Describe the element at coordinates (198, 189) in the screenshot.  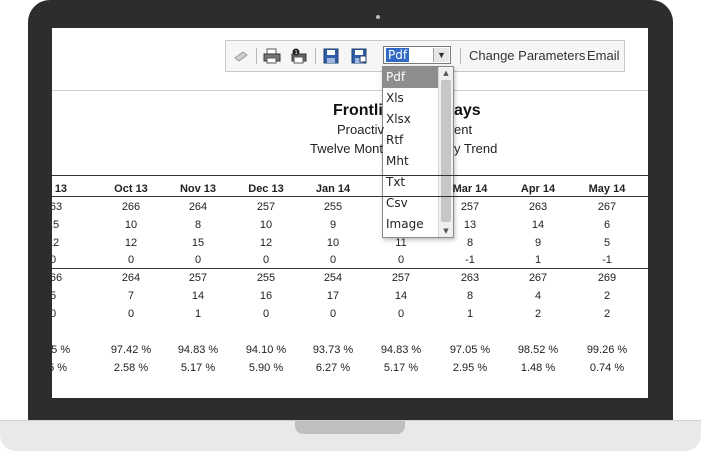
I see `column-header: Nov 13` at that location.